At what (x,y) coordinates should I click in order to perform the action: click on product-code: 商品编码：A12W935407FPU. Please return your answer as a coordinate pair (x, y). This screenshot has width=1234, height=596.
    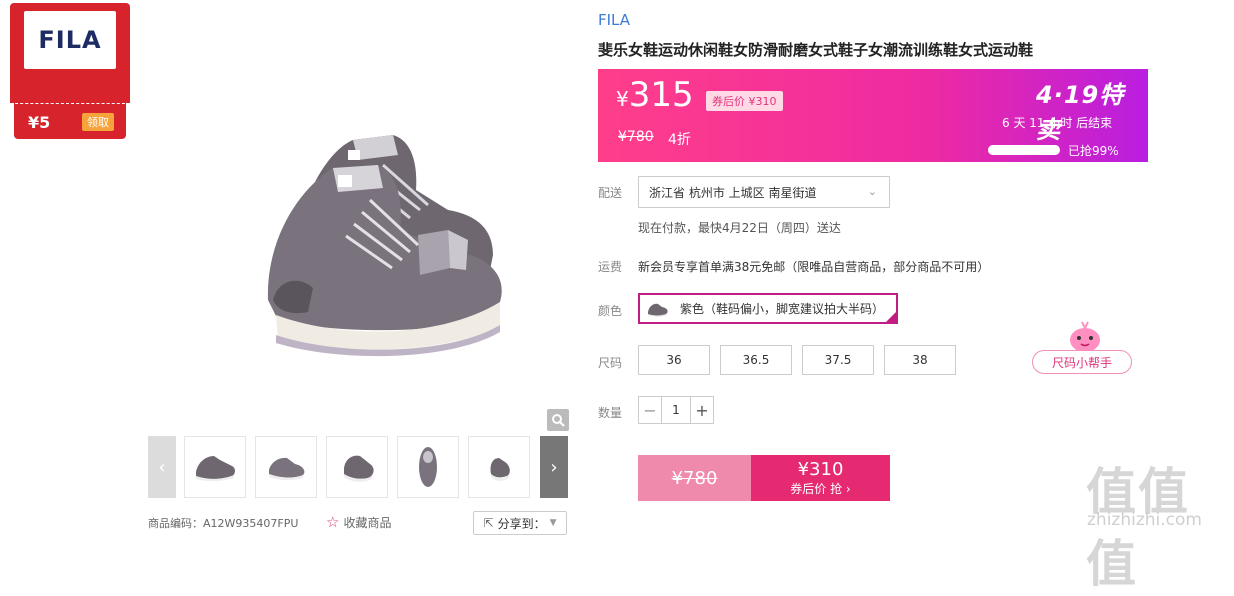
    Looking at the image, I should click on (223, 523).